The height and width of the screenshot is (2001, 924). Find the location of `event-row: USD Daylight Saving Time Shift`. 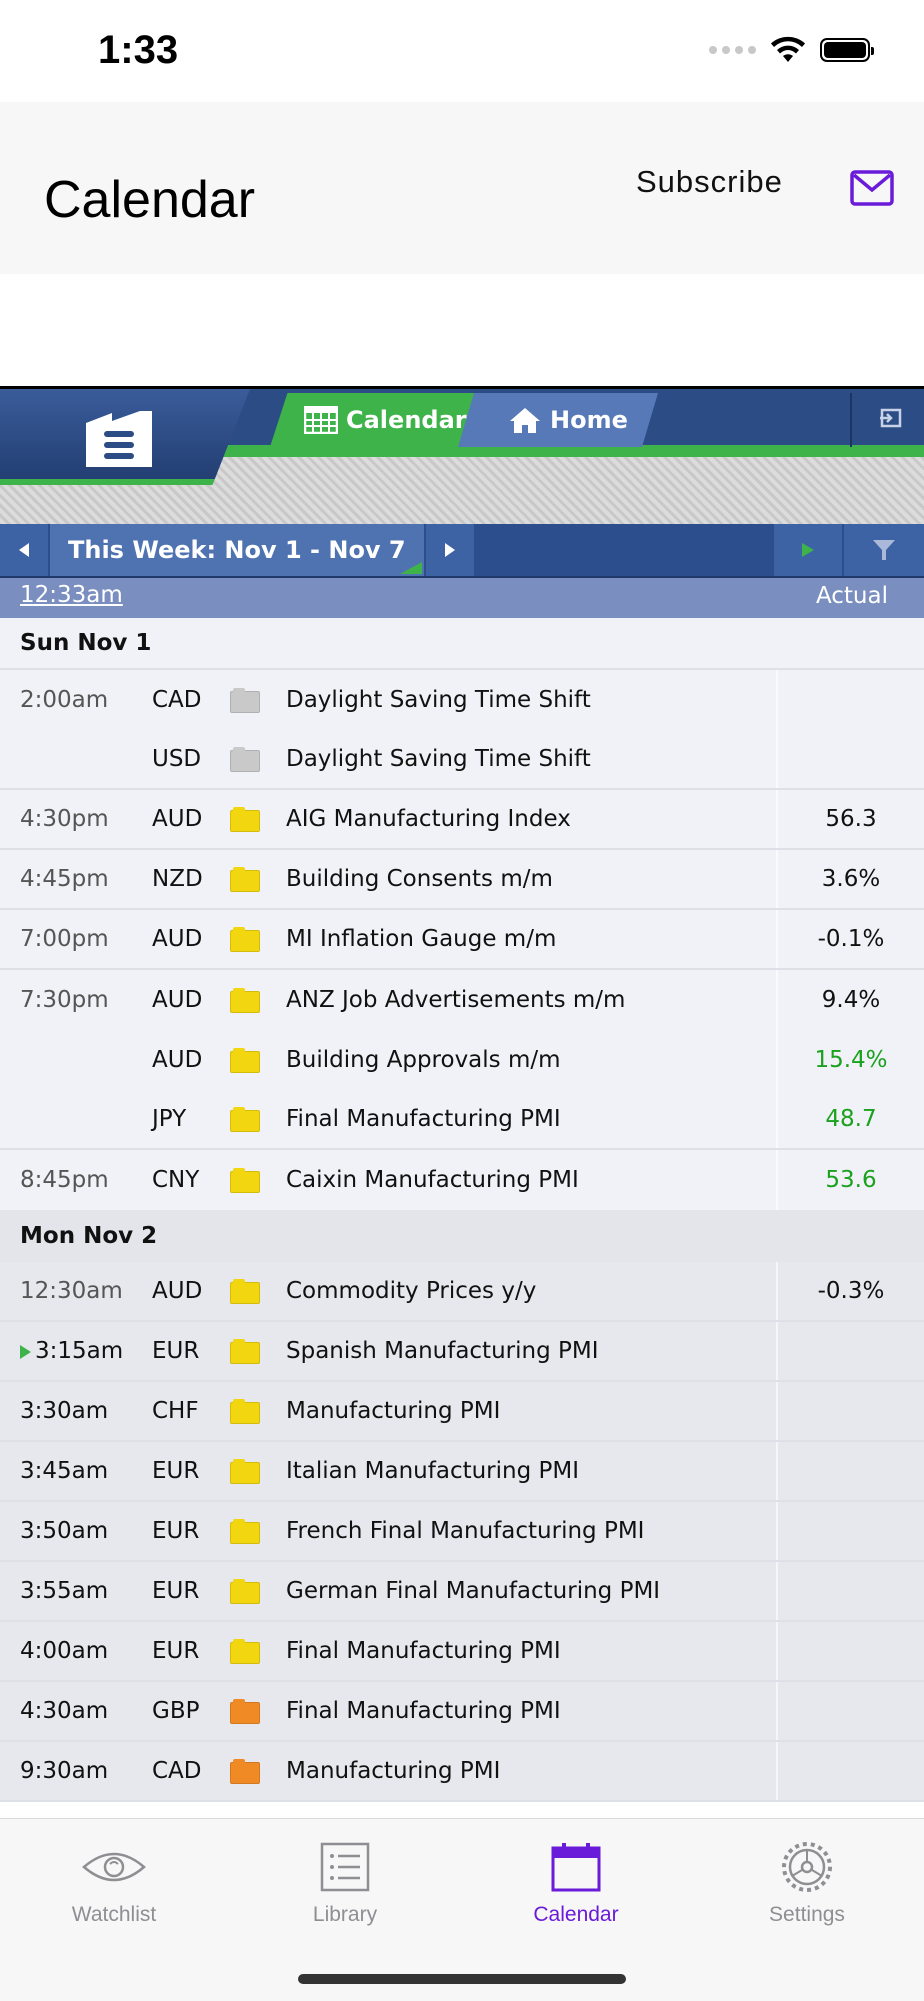

event-row: USD Daylight Saving Time Shift is located at coordinates (462, 760).